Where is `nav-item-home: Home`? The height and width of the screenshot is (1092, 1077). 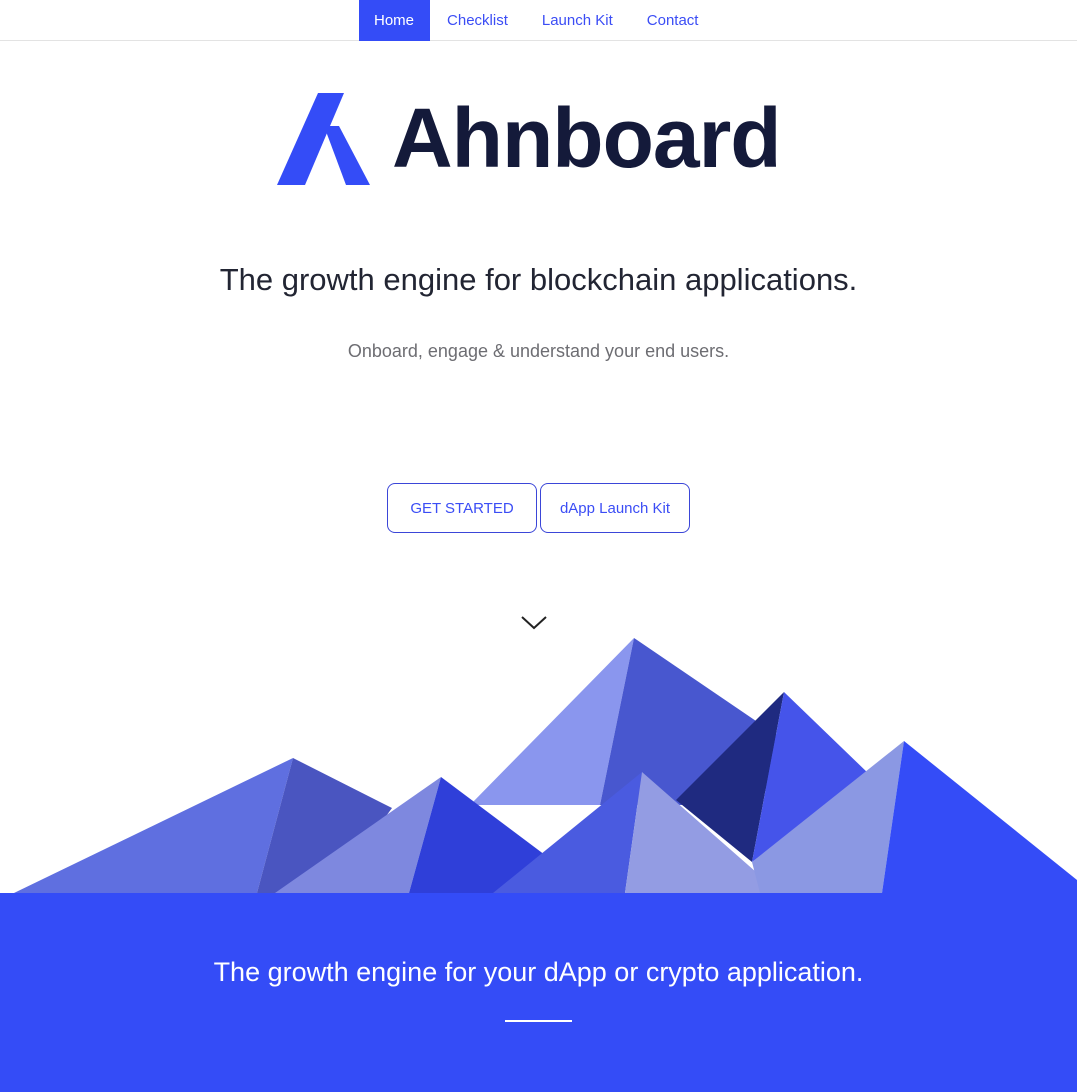
nav-item-home: Home is located at coordinates (395, 20).